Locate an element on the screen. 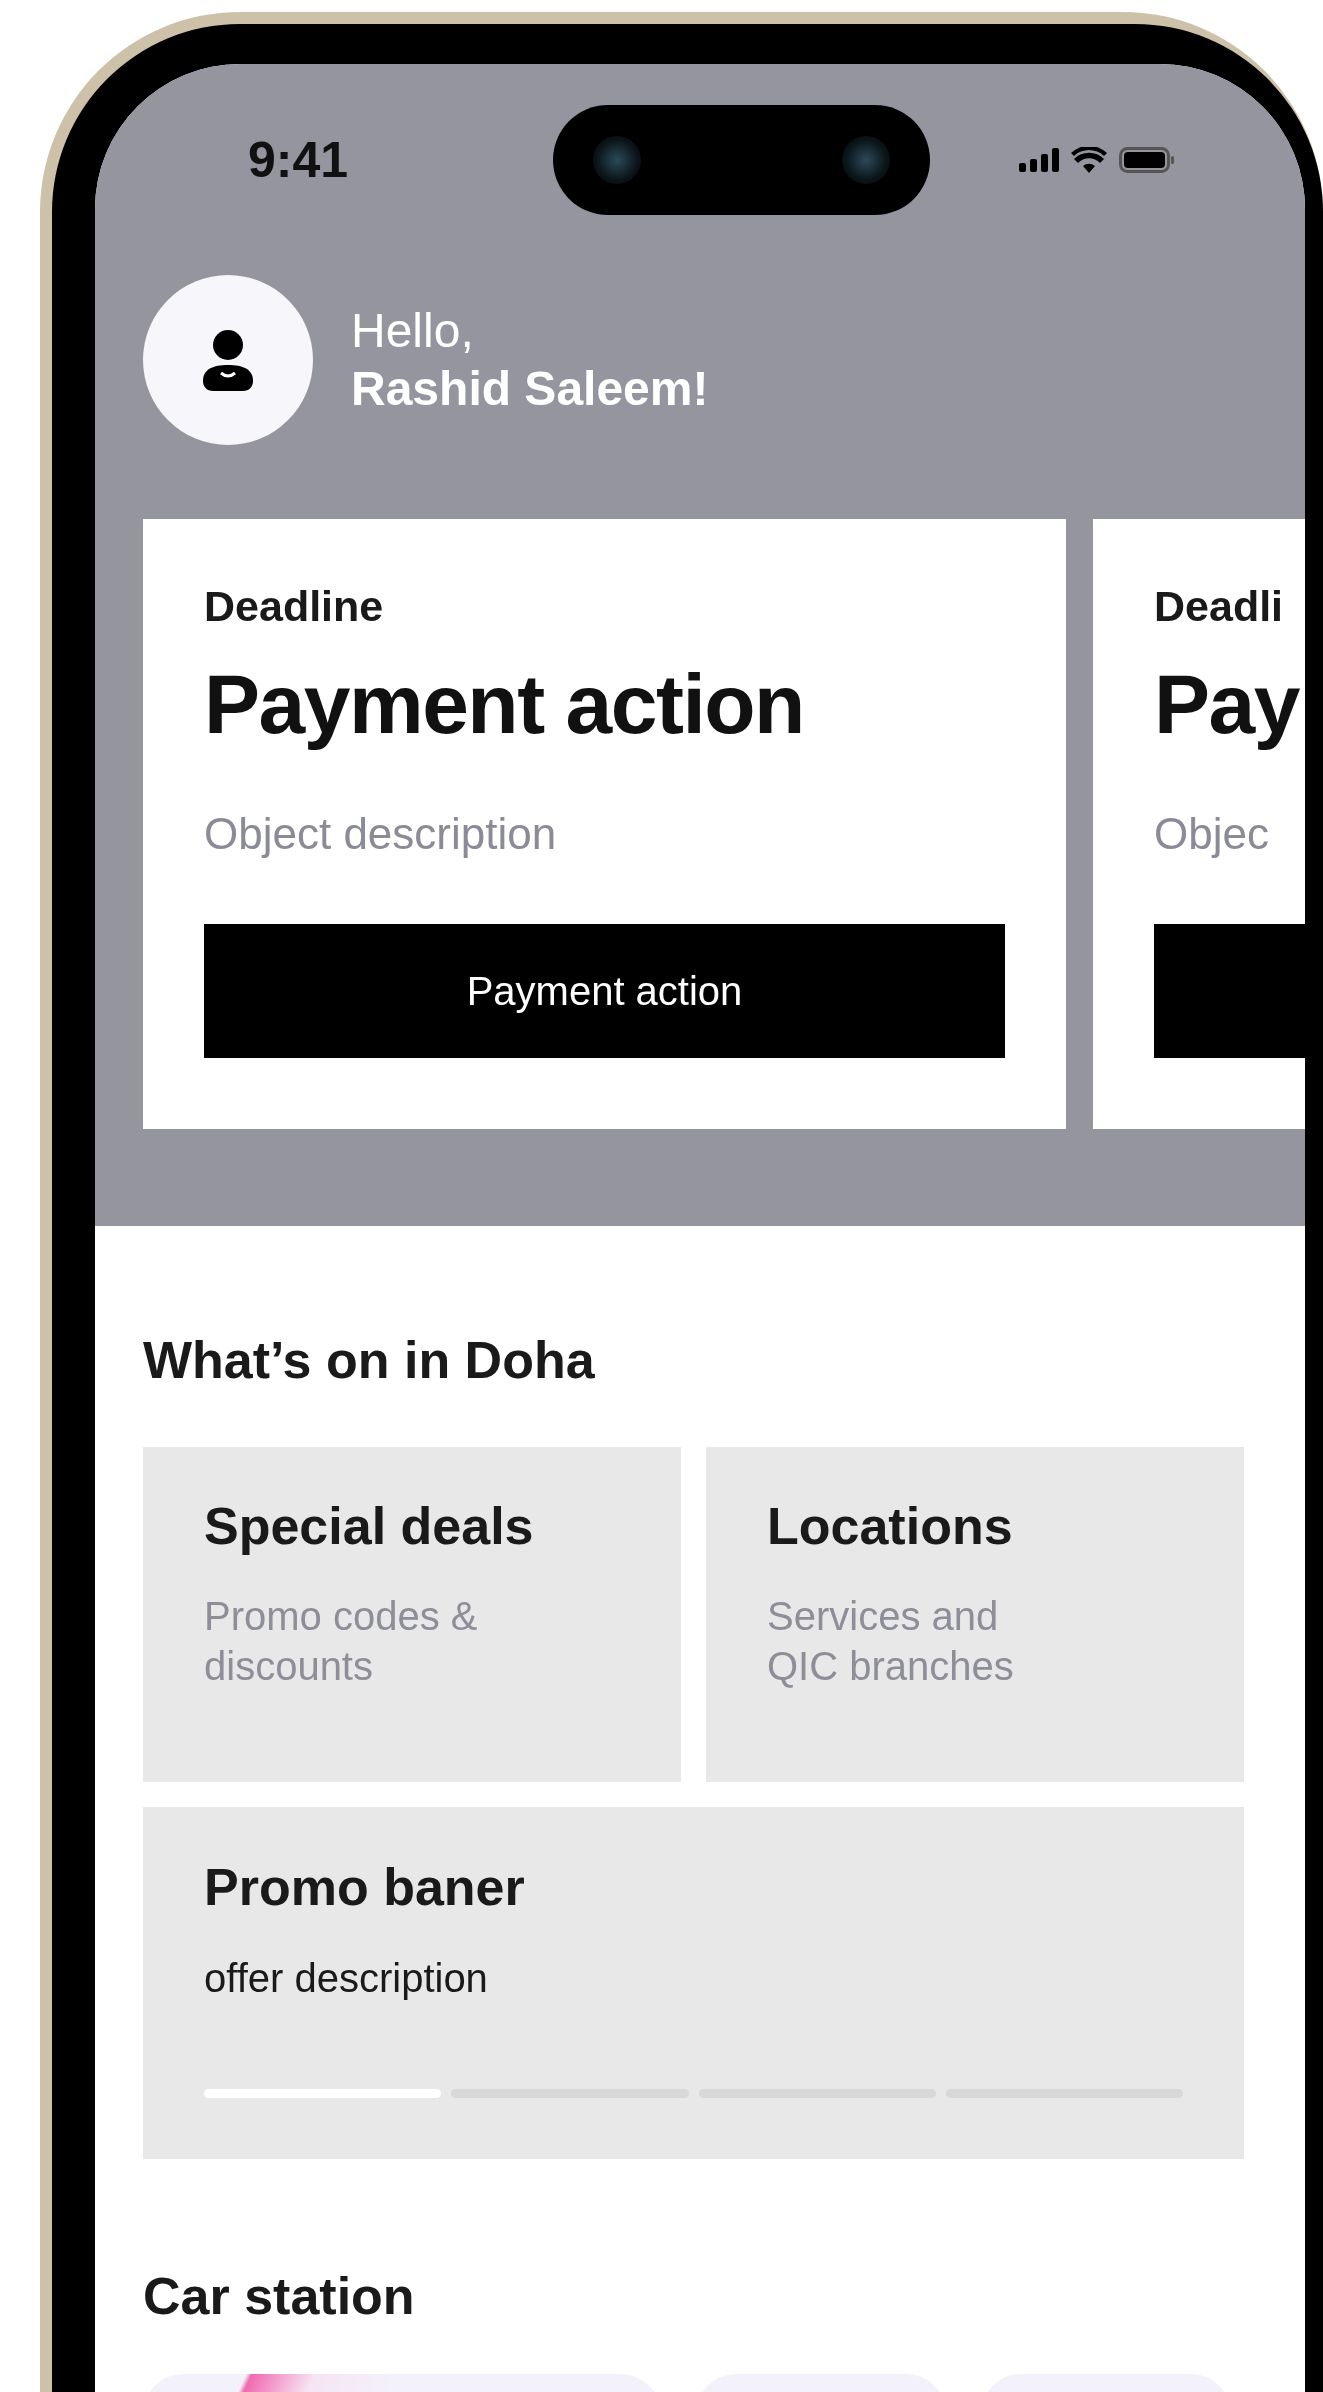  feature-tile: Special deals Promo codes & discounts is located at coordinates (412, 1614).